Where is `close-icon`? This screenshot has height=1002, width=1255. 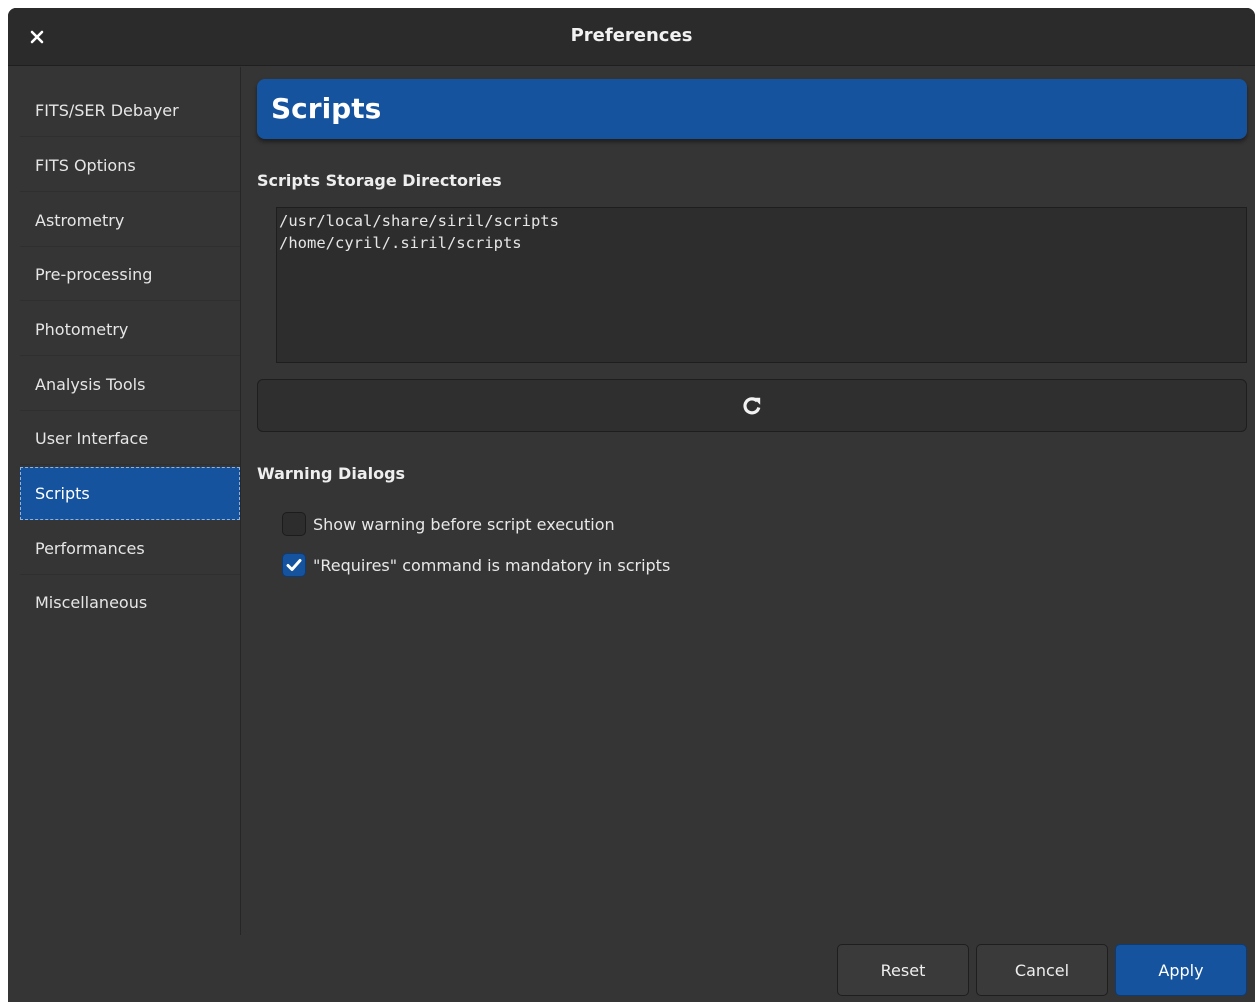
close-icon is located at coordinates (37, 37).